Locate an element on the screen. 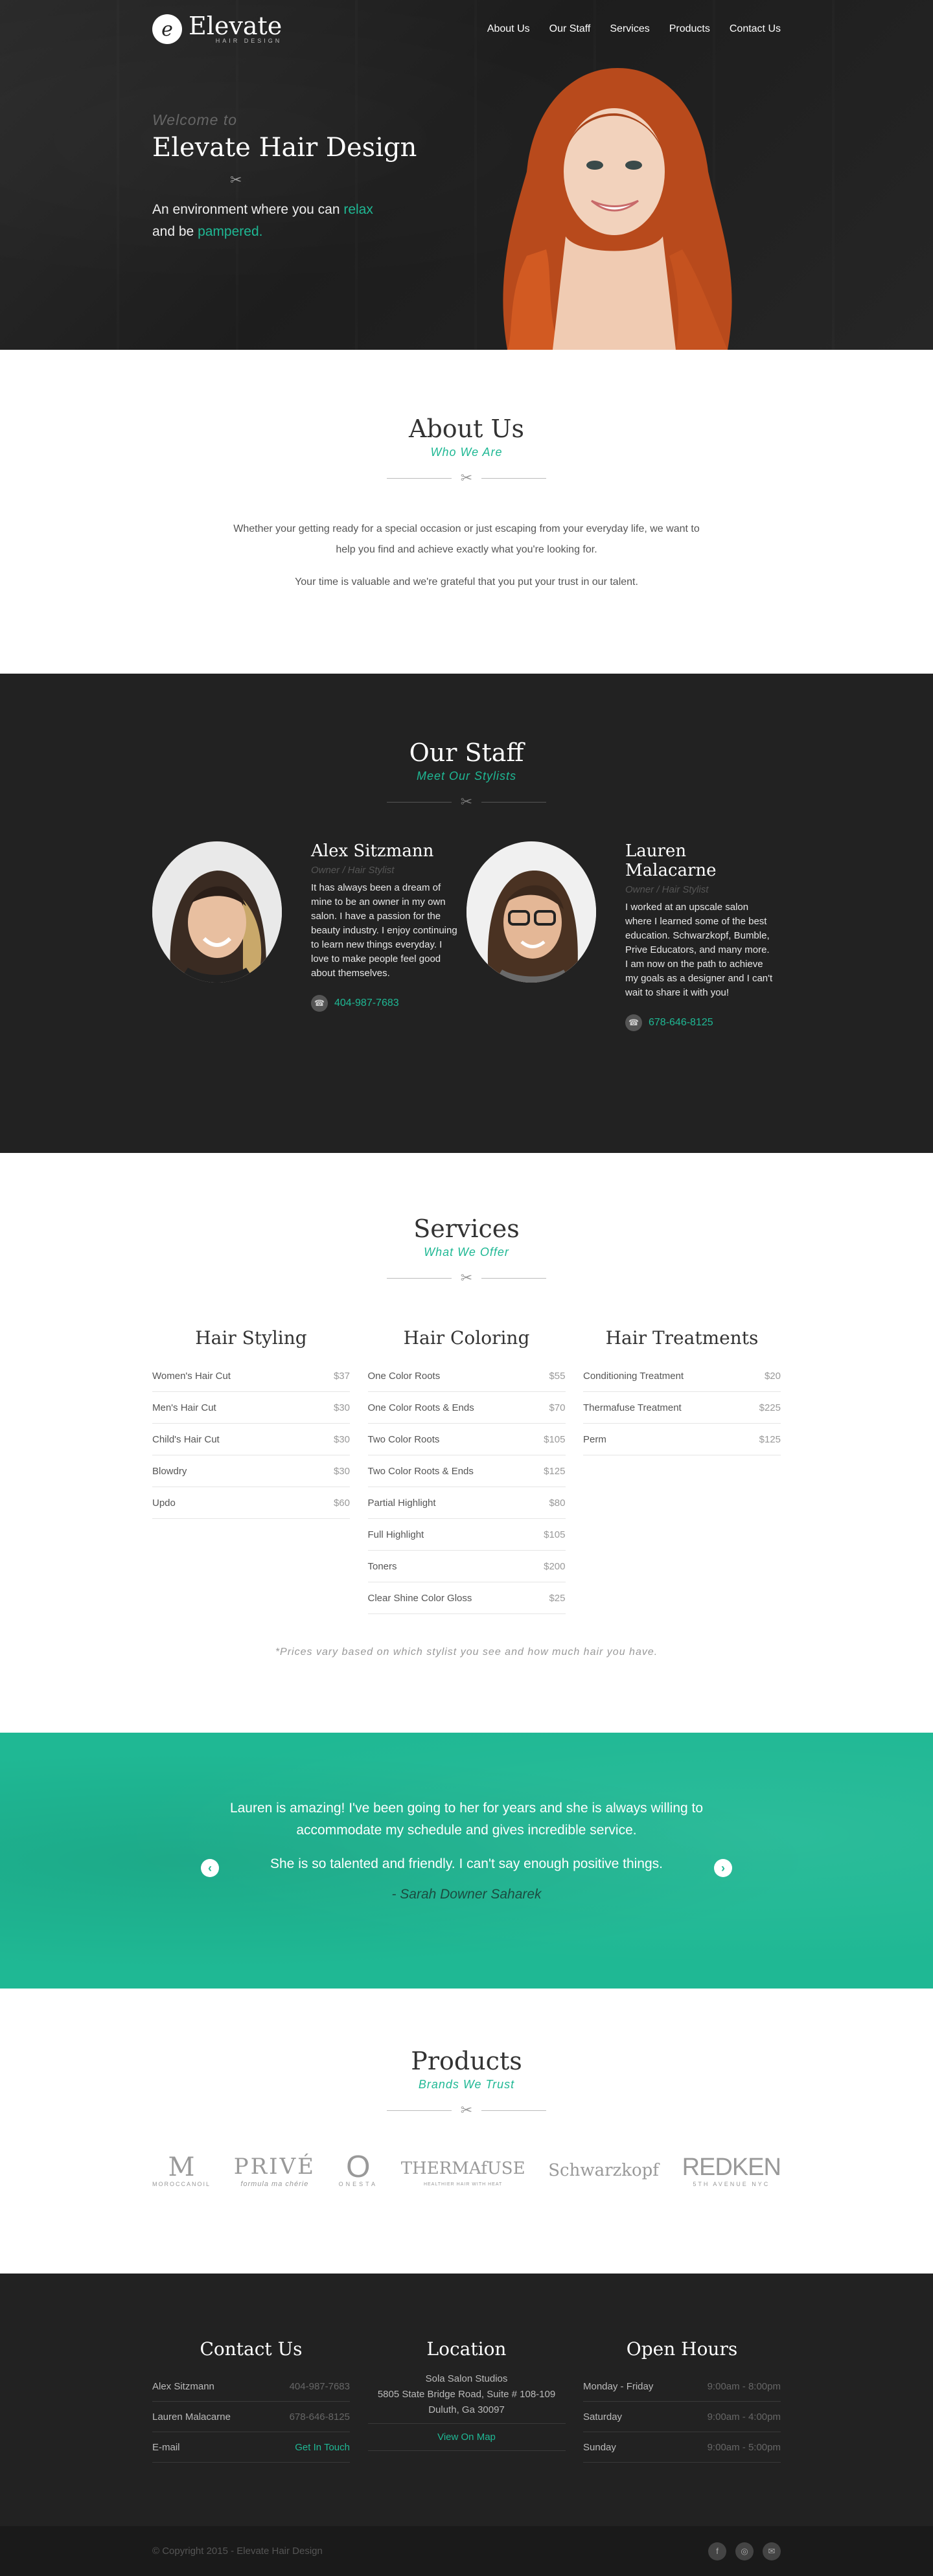 This screenshot has width=933, height=2576. service-name: Men's Hair Cut is located at coordinates (184, 1407).